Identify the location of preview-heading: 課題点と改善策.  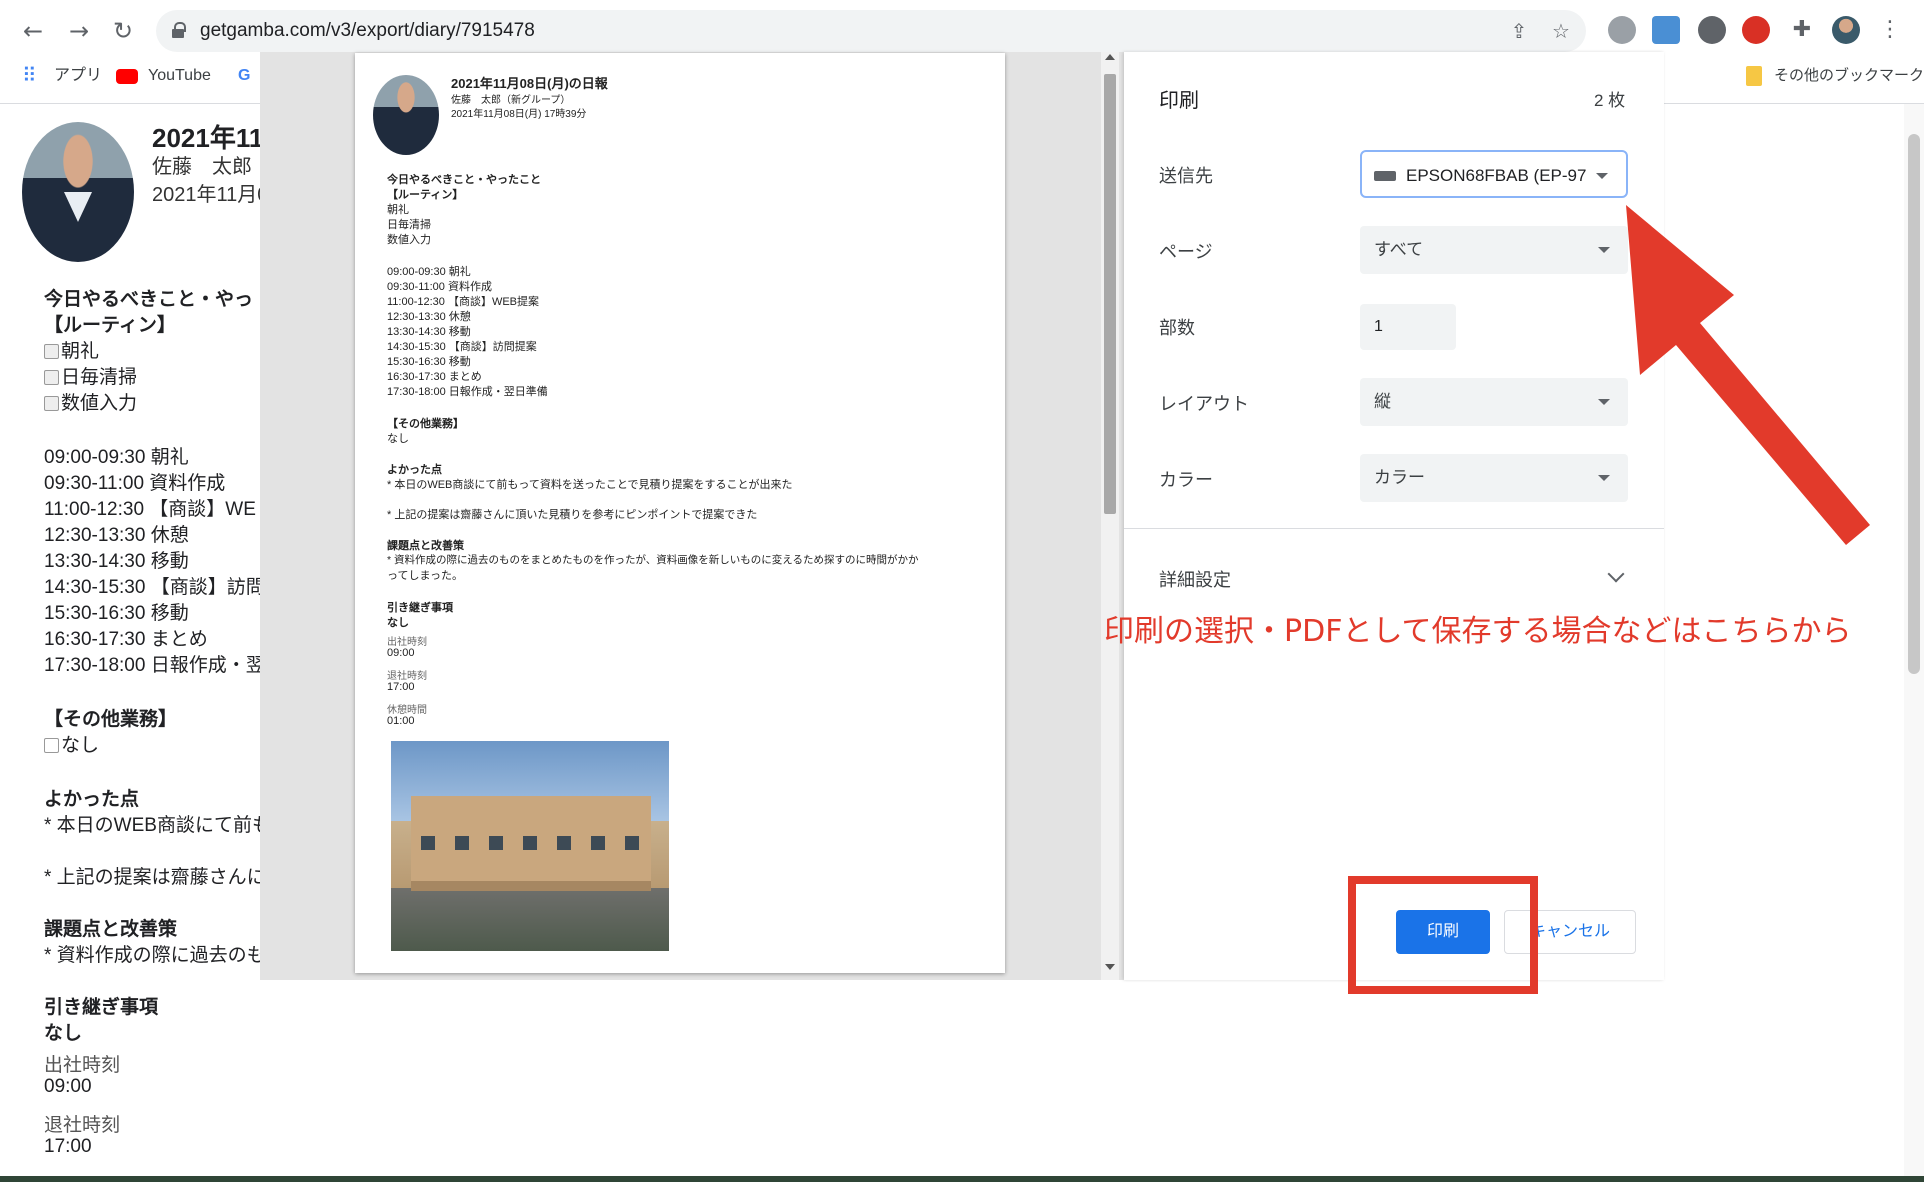
(425, 546).